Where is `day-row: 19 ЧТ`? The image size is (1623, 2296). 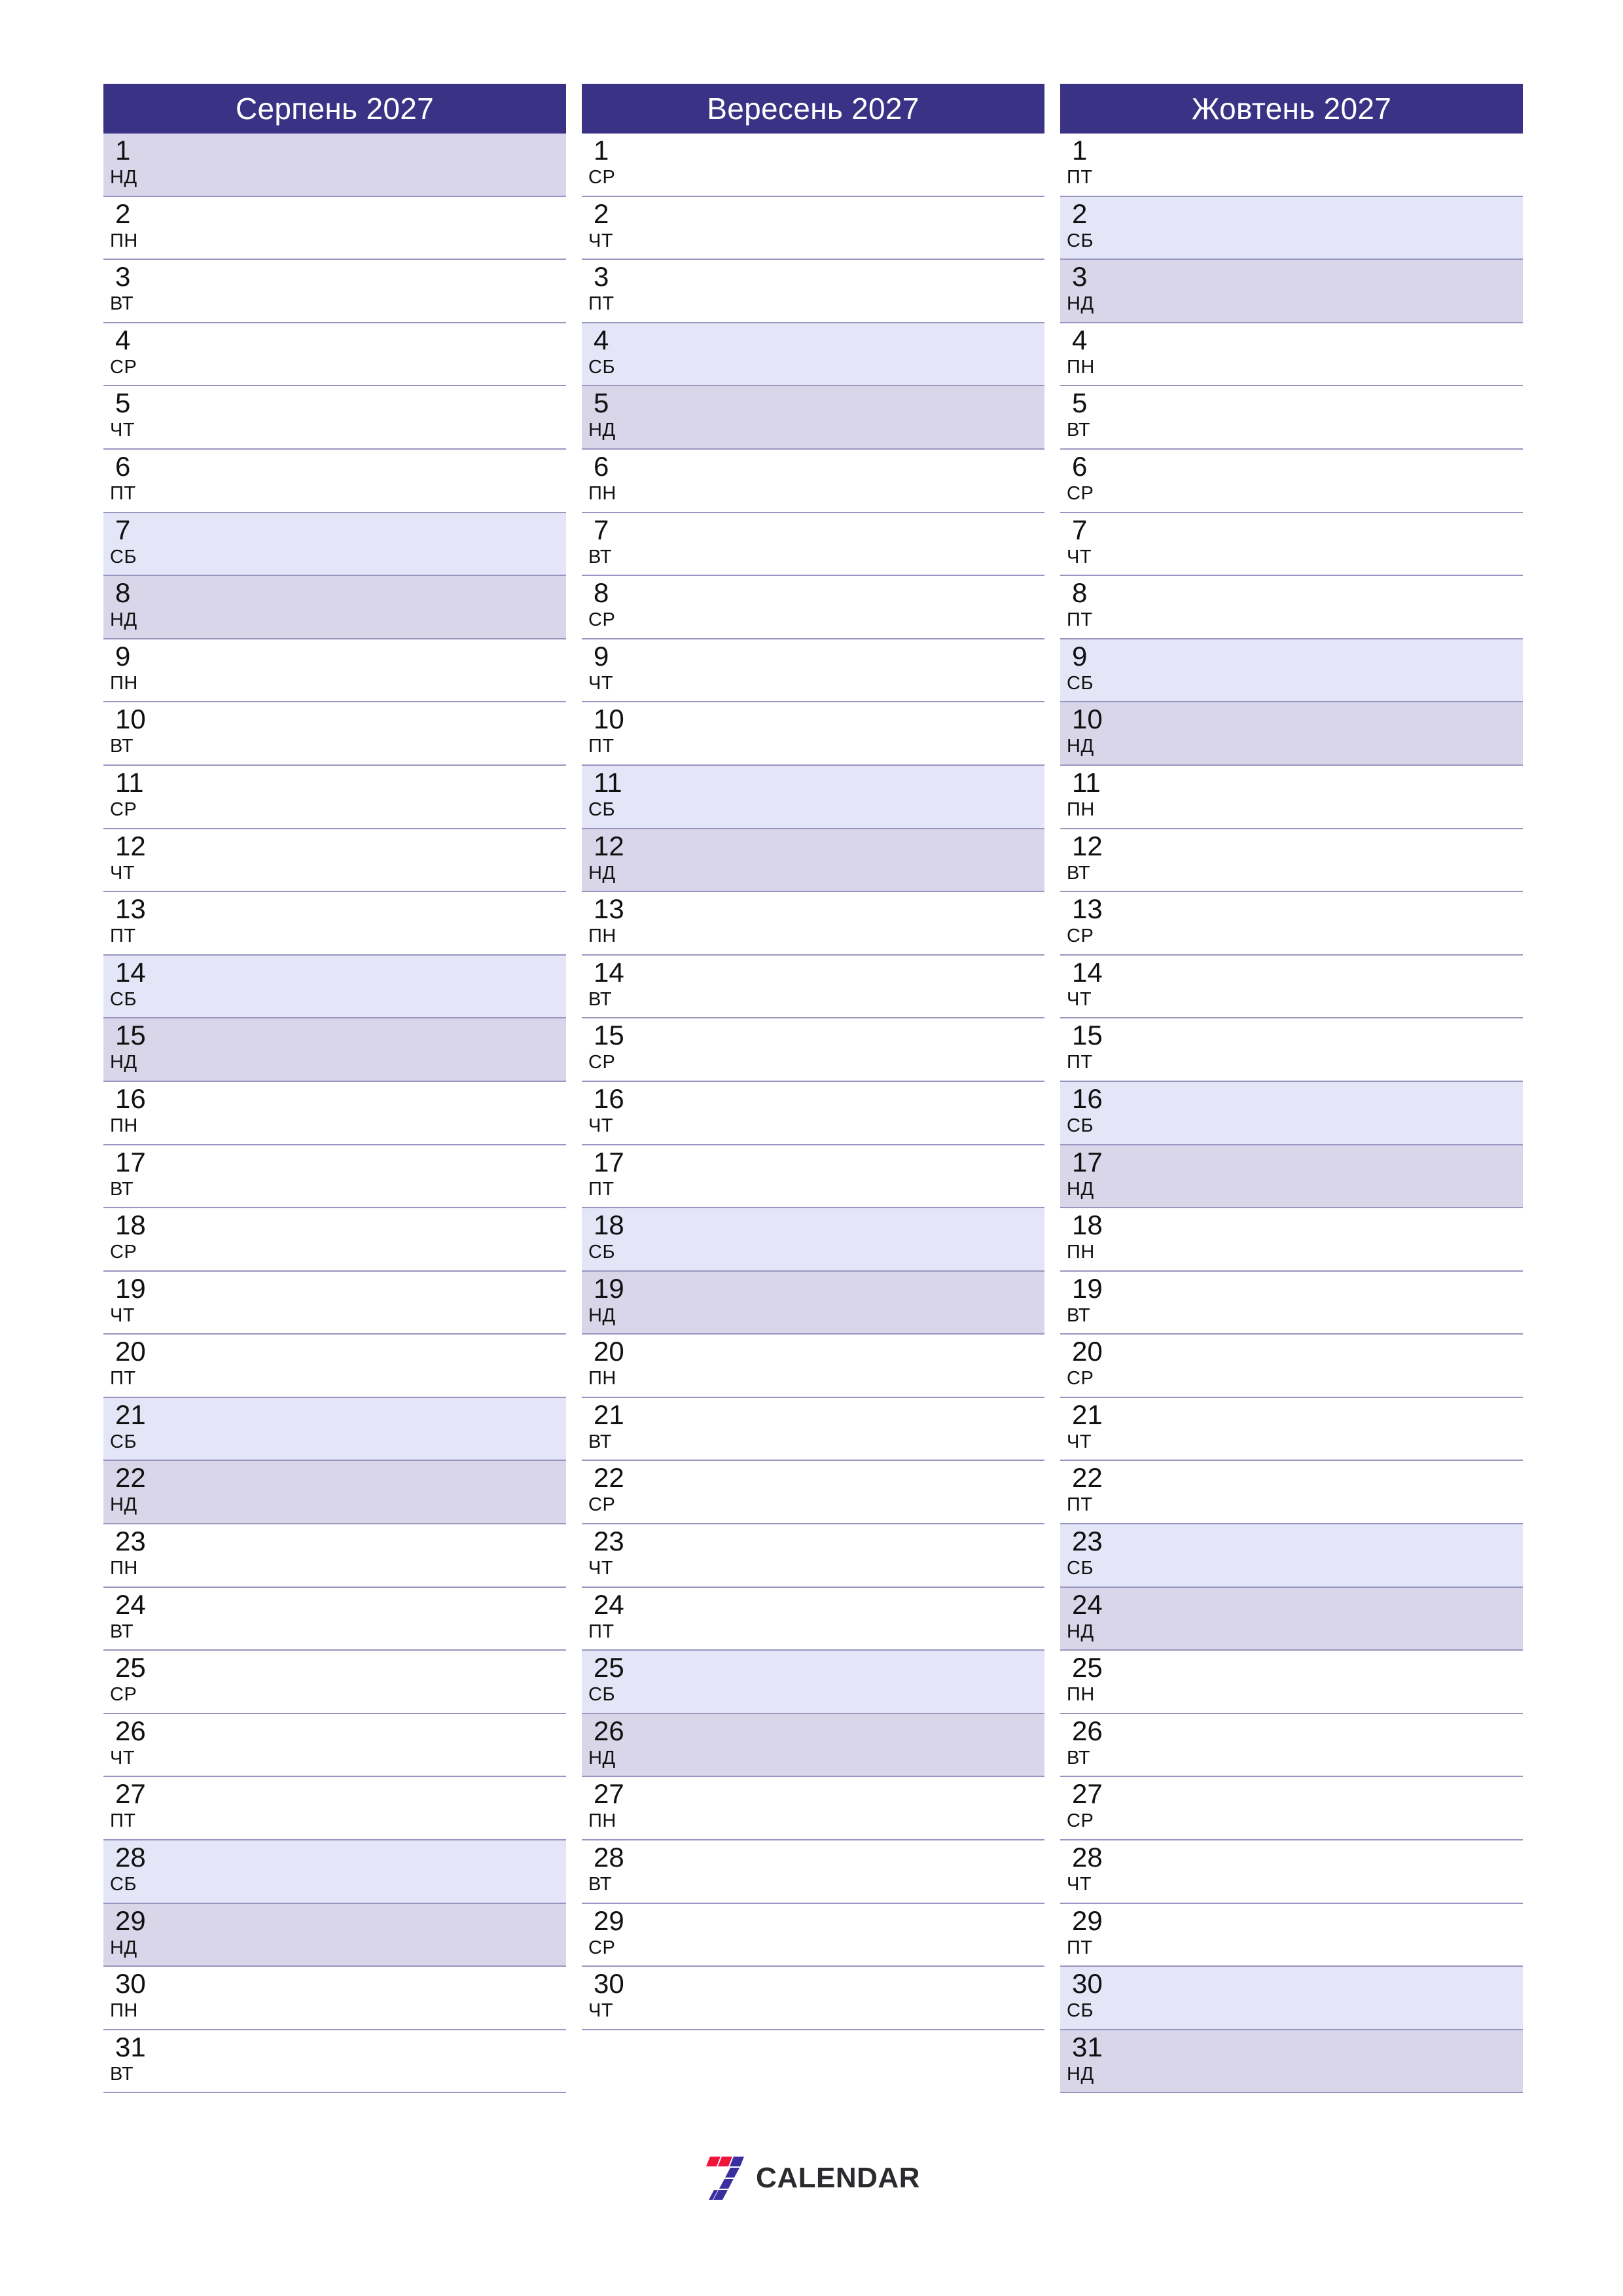 day-row: 19 ЧТ is located at coordinates (334, 1303).